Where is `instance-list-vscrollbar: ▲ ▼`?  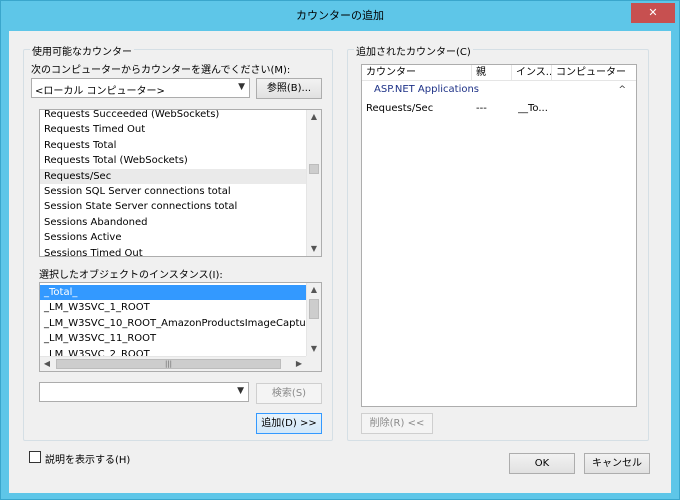
instance-list-vscrollbar: ▲ ▼ is located at coordinates (313, 319).